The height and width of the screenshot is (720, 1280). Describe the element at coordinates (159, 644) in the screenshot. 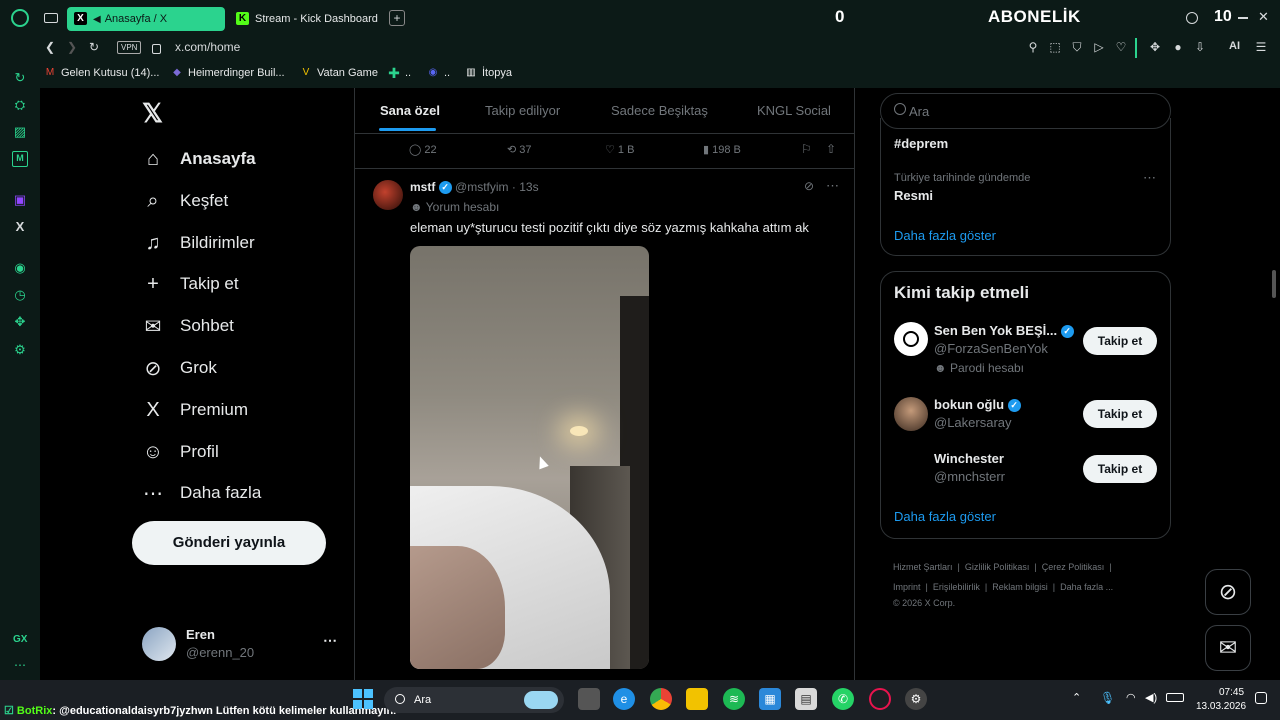

I see `avatar` at that location.